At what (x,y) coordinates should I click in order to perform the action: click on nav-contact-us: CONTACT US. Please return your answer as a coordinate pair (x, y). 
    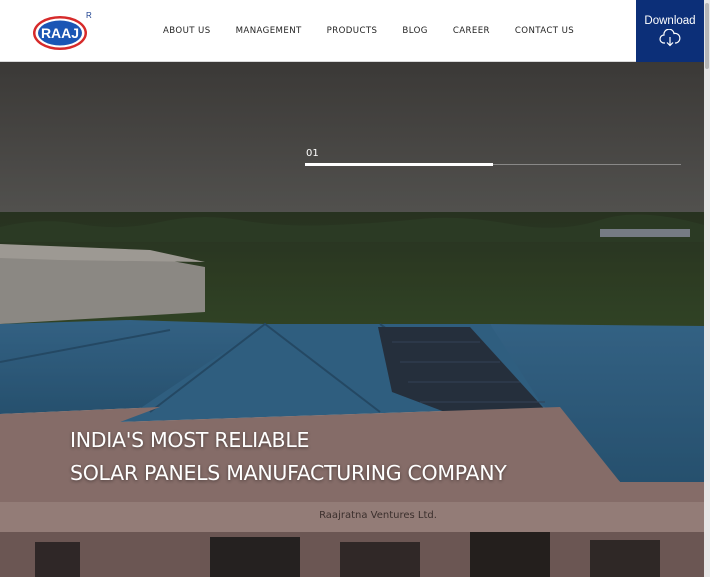
    Looking at the image, I should click on (544, 31).